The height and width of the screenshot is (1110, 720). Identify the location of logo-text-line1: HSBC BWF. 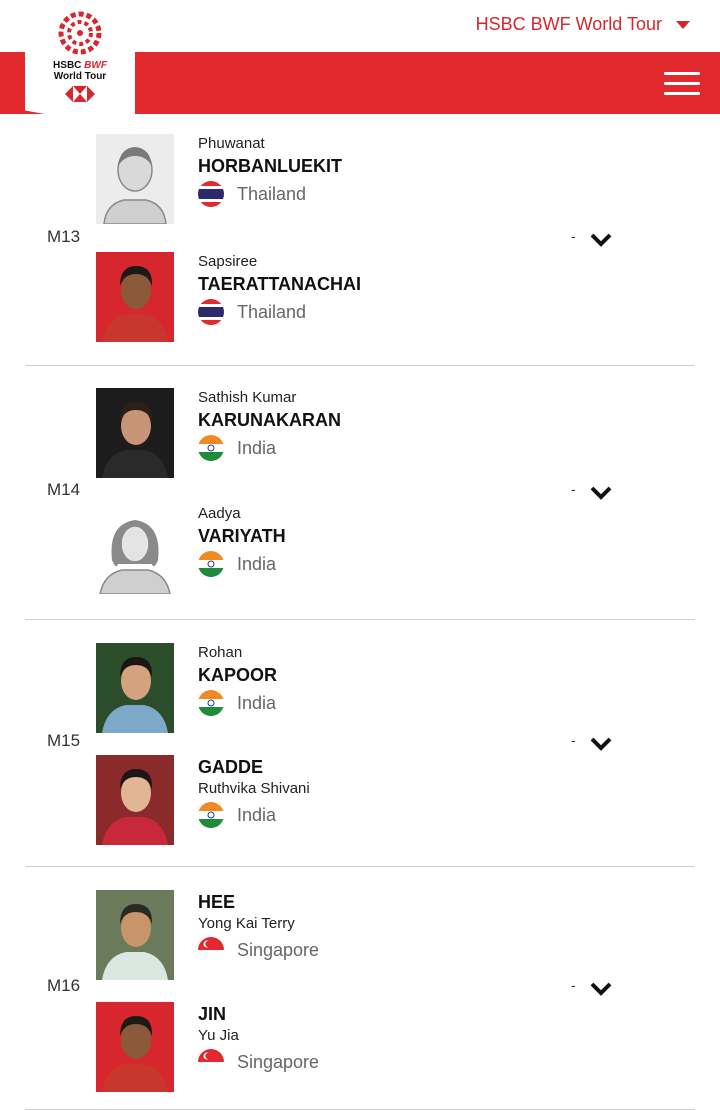
(80, 65).